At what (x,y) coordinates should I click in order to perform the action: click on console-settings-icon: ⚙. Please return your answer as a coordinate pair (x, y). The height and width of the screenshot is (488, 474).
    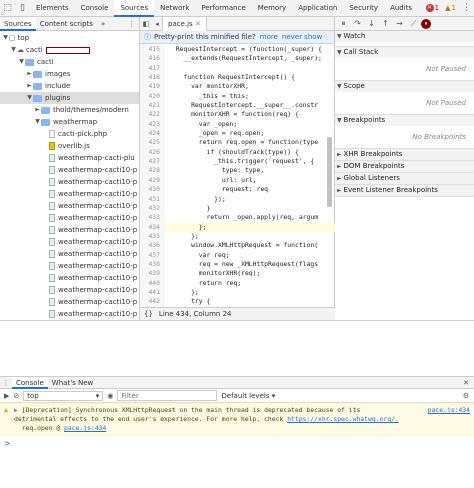
    Looking at the image, I should click on (468, 396).